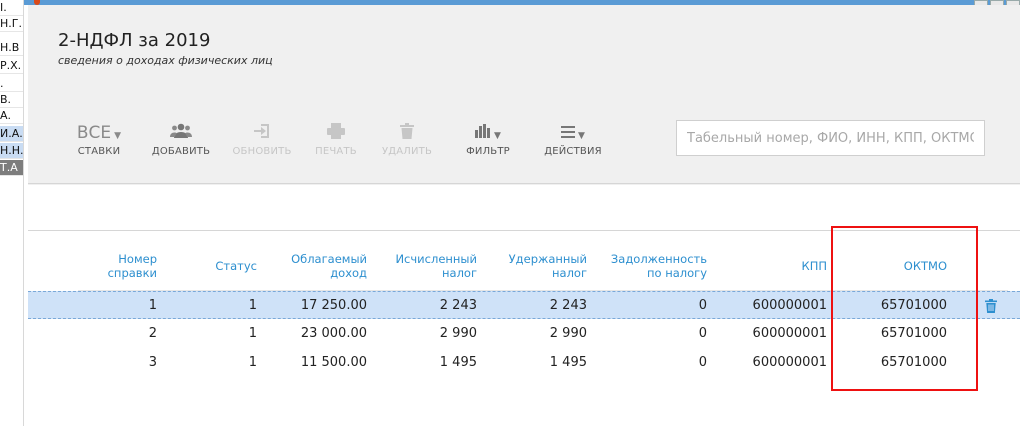 The width and height of the screenshot is (1020, 426). Describe the element at coordinates (152, 362) in the screenshot. I see `cell-number: 3` at that location.